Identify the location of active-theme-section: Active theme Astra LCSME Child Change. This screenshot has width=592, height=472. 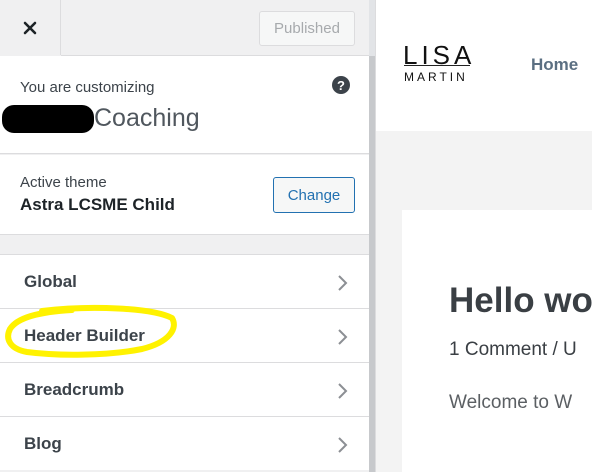
(184, 195).